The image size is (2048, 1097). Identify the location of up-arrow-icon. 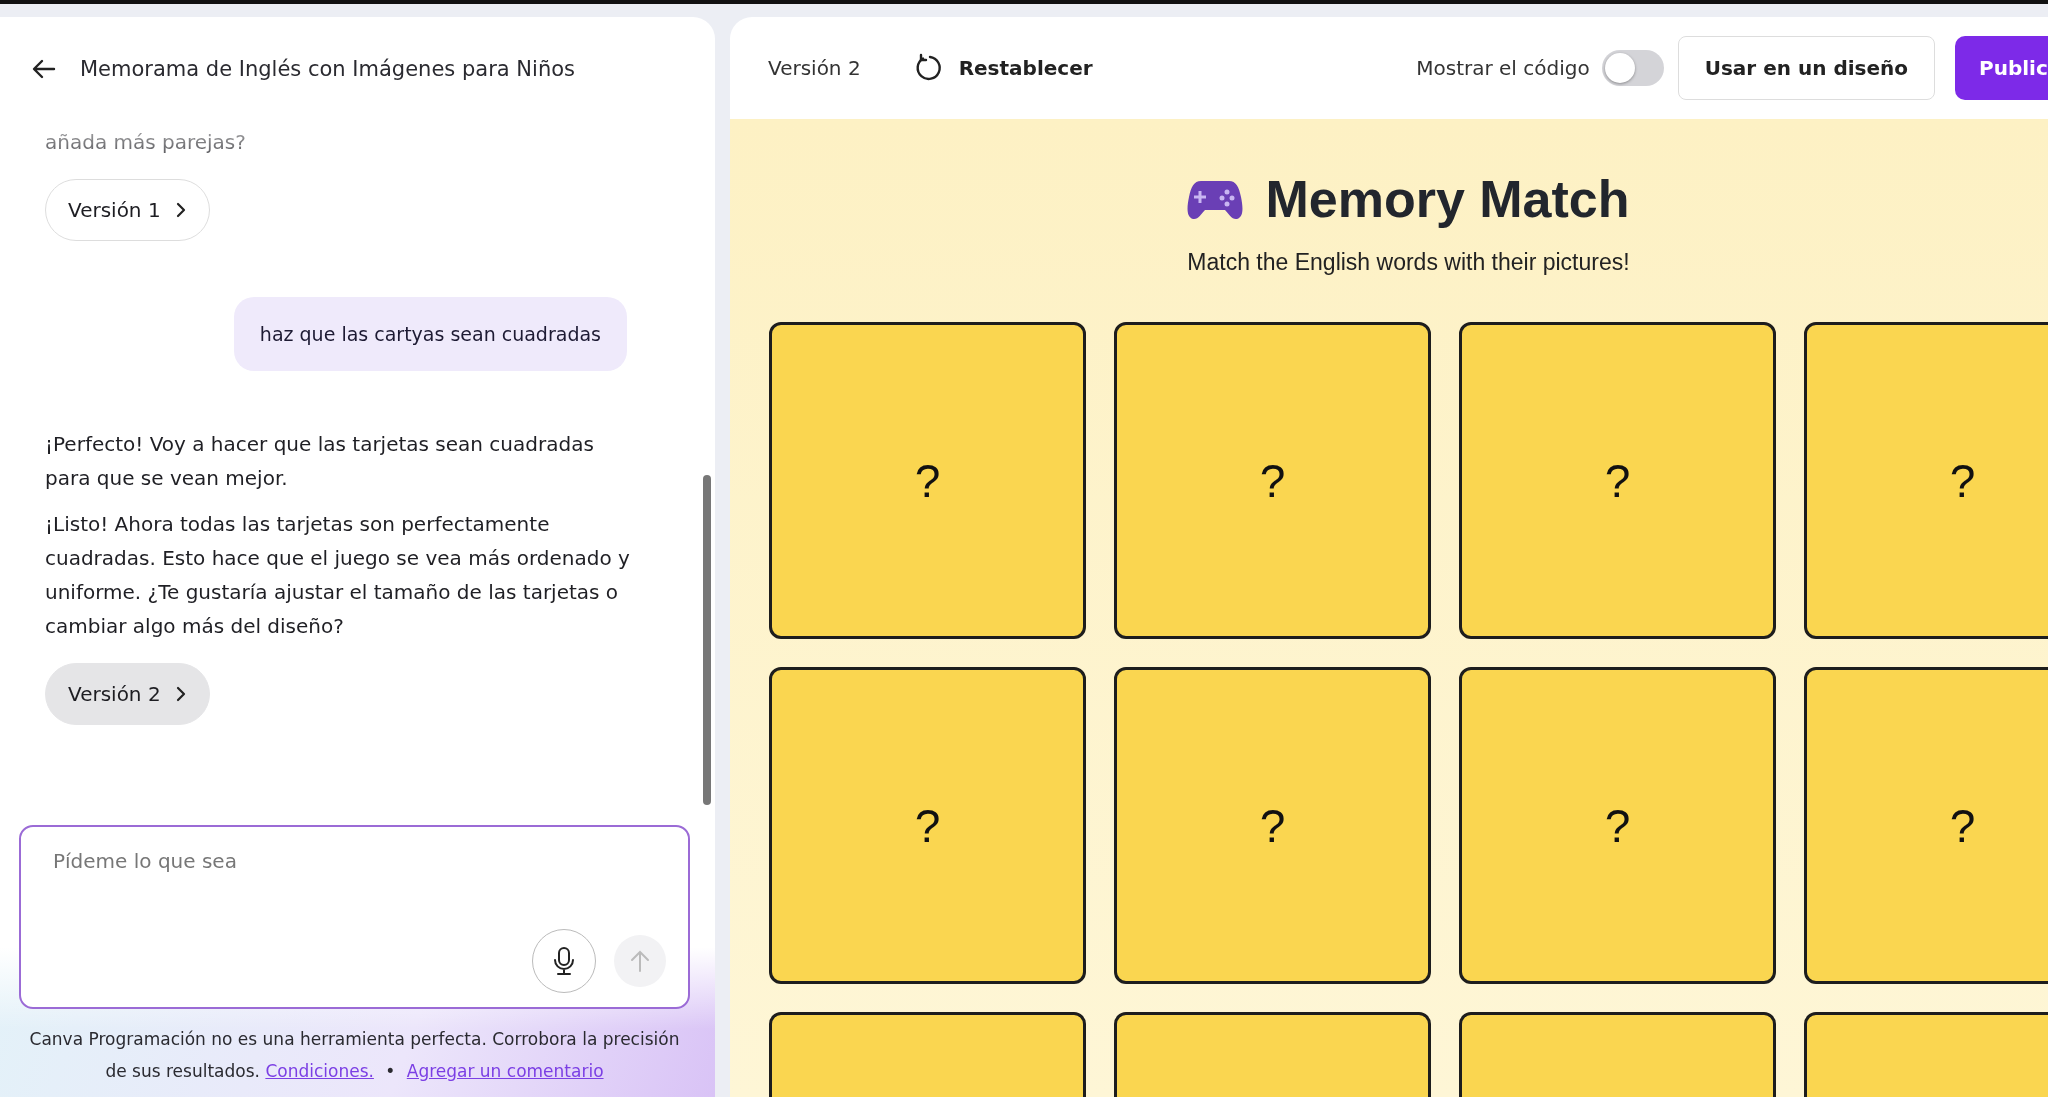
(640, 961).